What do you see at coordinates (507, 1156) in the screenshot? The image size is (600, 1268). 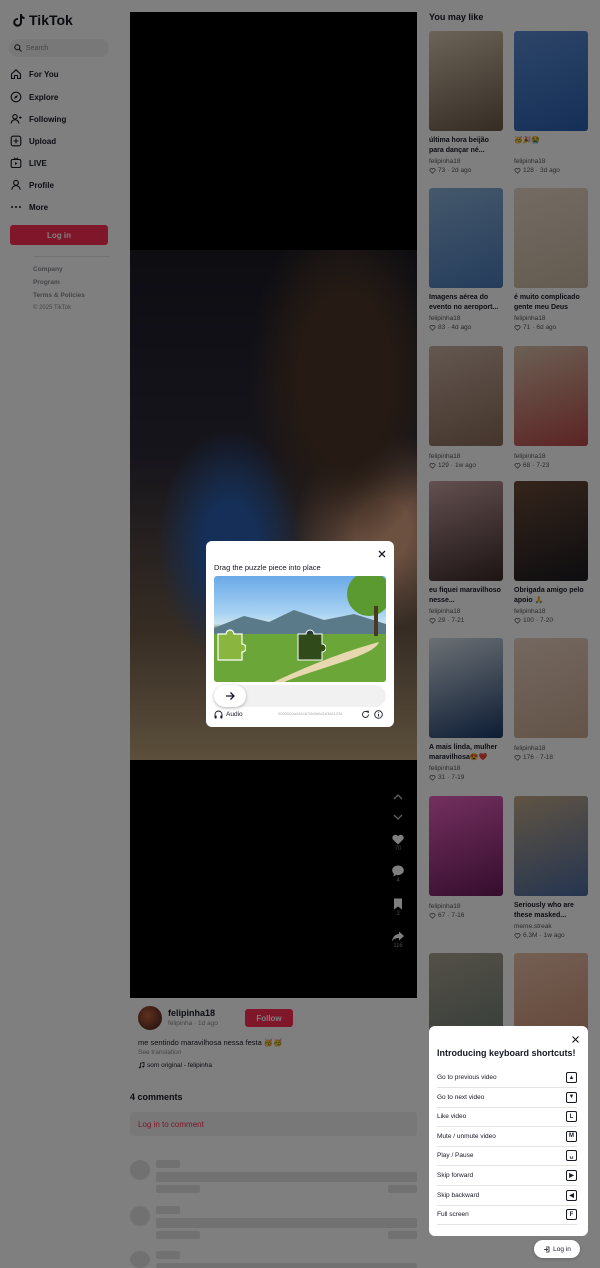 I see `shortcut-row: Play / Pause ␣` at bounding box center [507, 1156].